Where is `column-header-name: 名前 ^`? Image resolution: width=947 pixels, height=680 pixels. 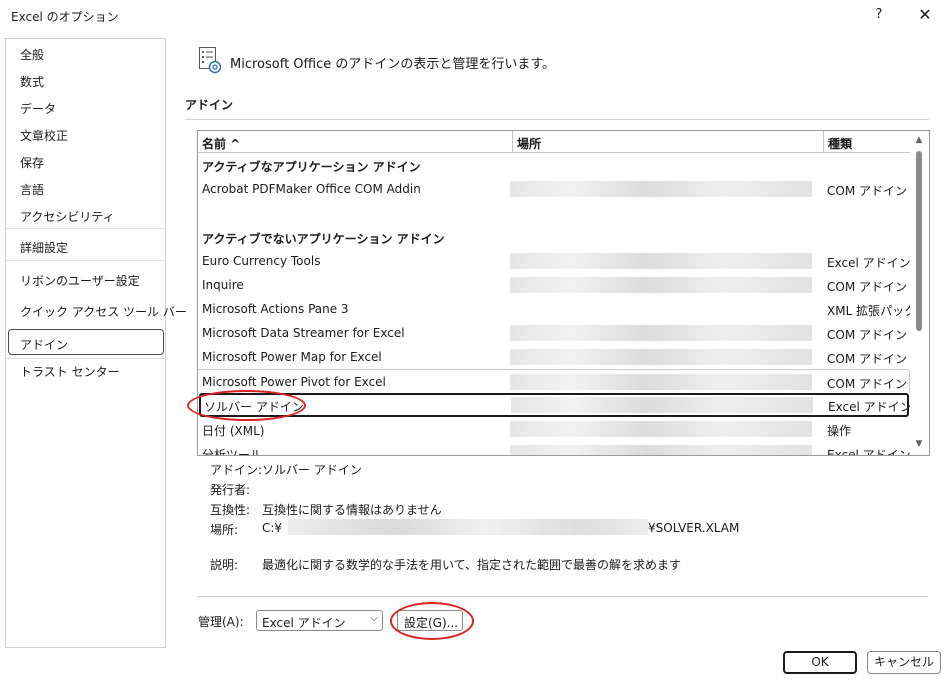 column-header-name: 名前 ^ is located at coordinates (355, 142).